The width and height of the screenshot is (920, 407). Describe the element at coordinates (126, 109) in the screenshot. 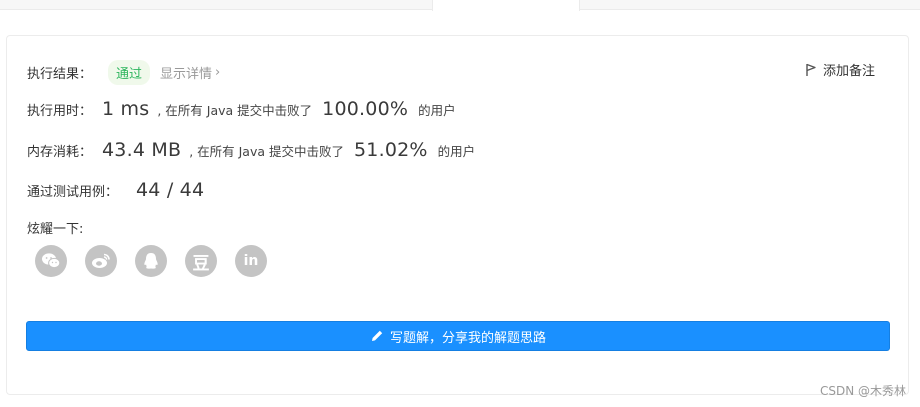

I see `runtime-value: 1 ms` at that location.